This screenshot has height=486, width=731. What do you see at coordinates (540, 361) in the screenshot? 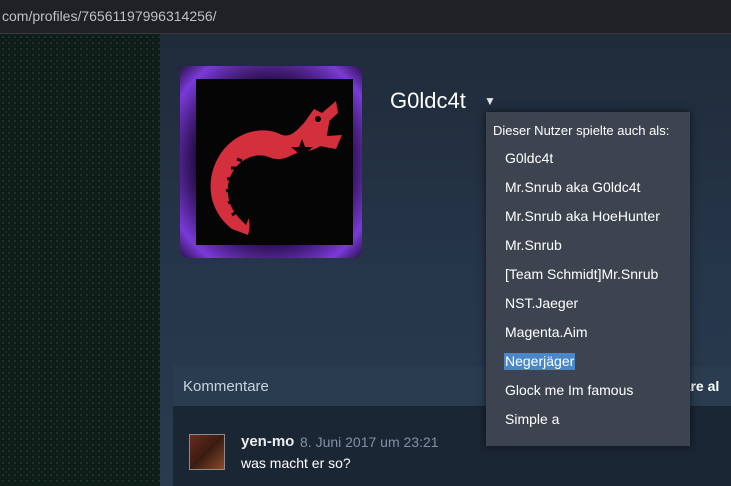
I see `alias-item-selected: Negerjäger` at bounding box center [540, 361].